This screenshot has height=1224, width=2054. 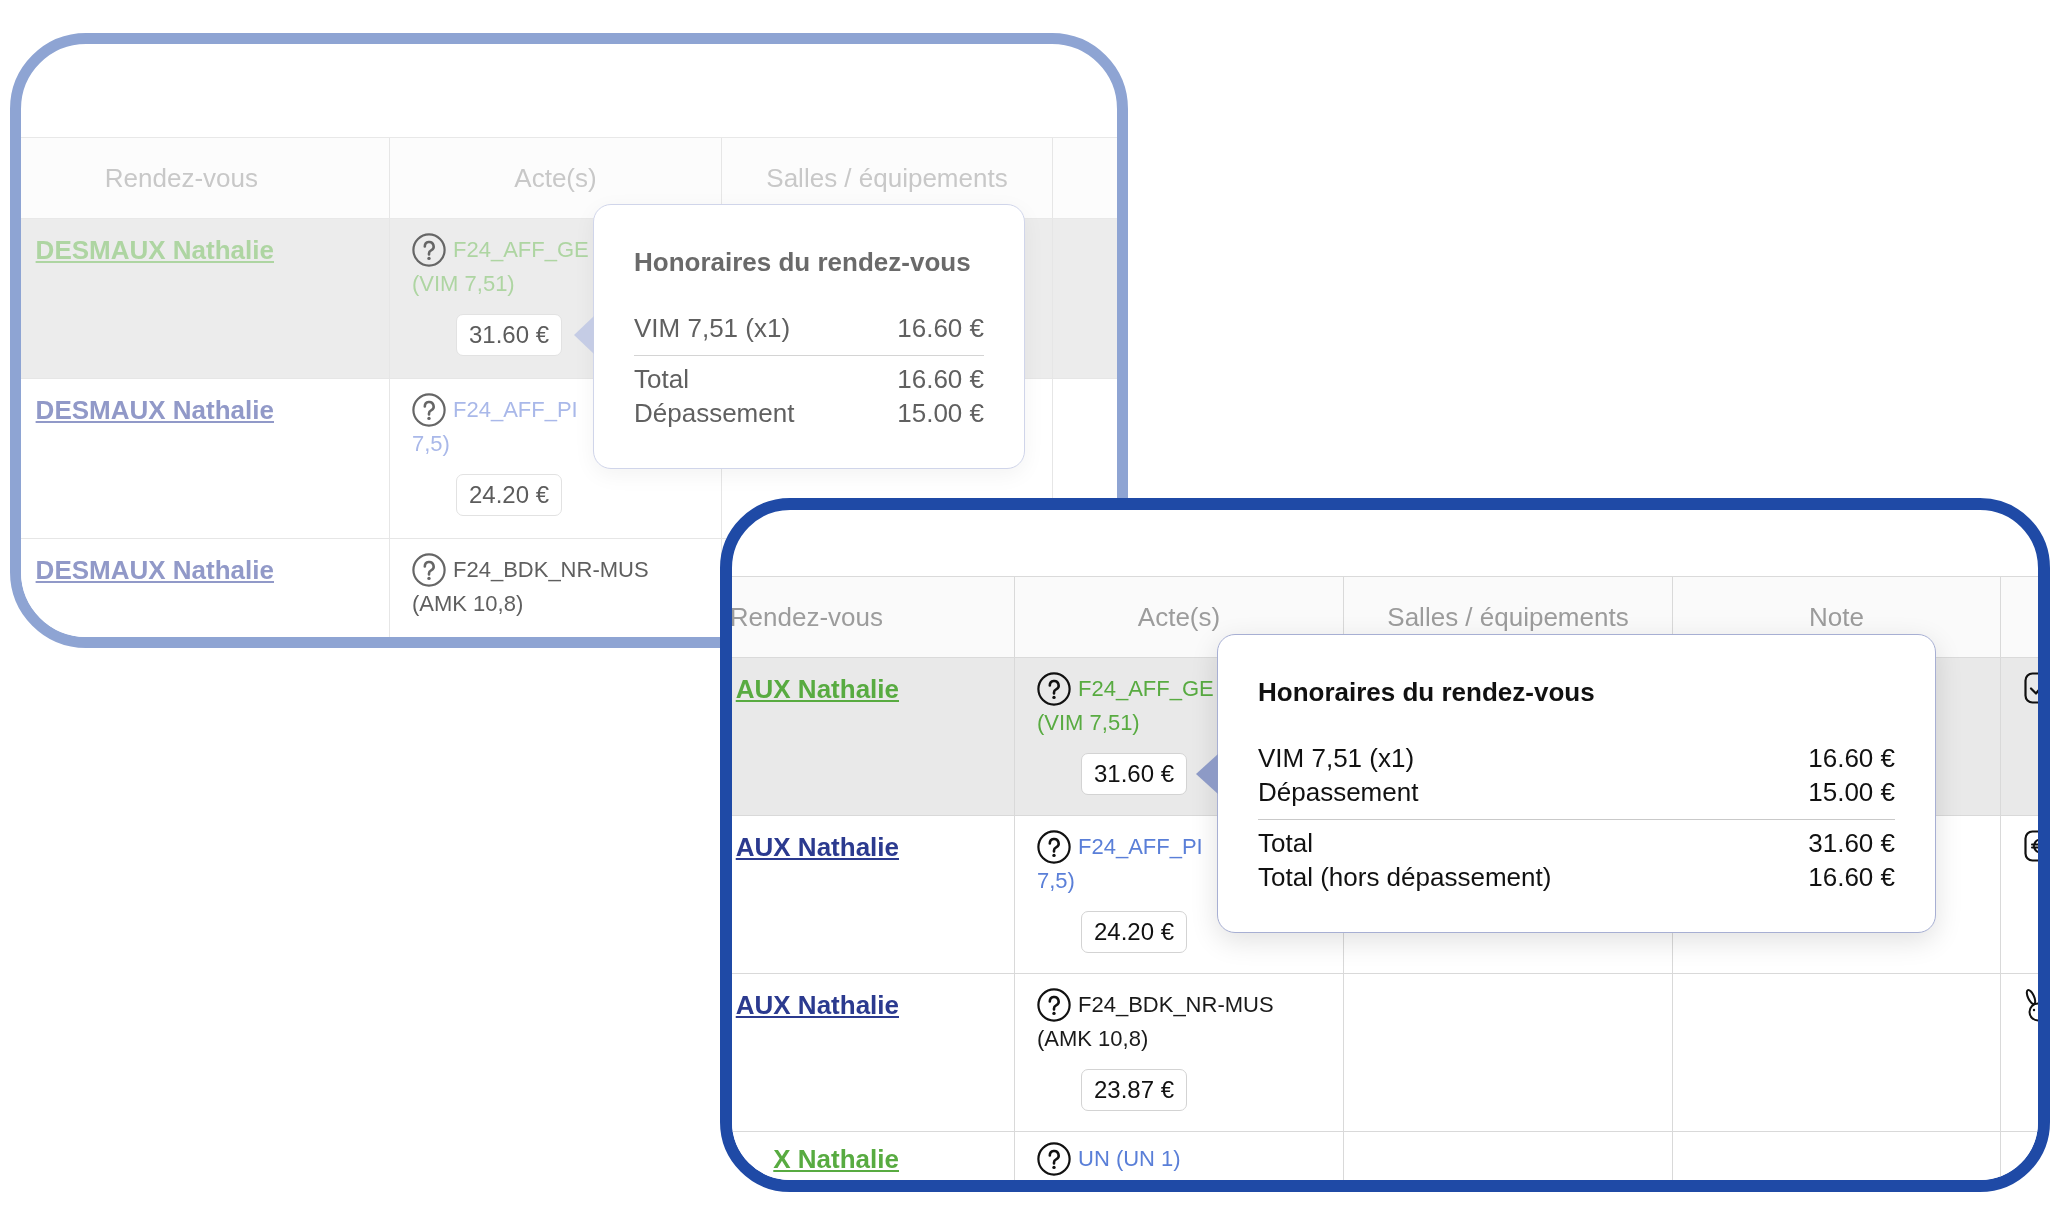 I want to click on column-header: Salles / équipements, so click(x=1508, y=617).